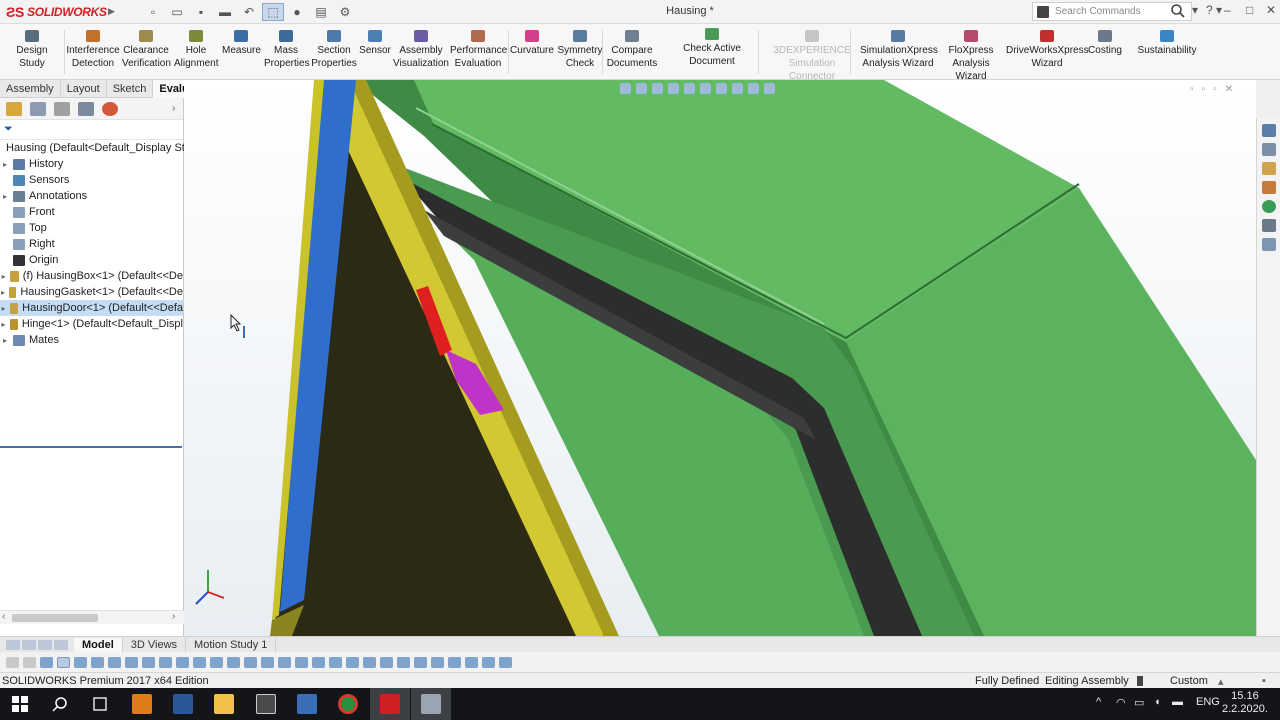 The width and height of the screenshot is (1280, 720). I want to click on word-icon, so click(183, 704).